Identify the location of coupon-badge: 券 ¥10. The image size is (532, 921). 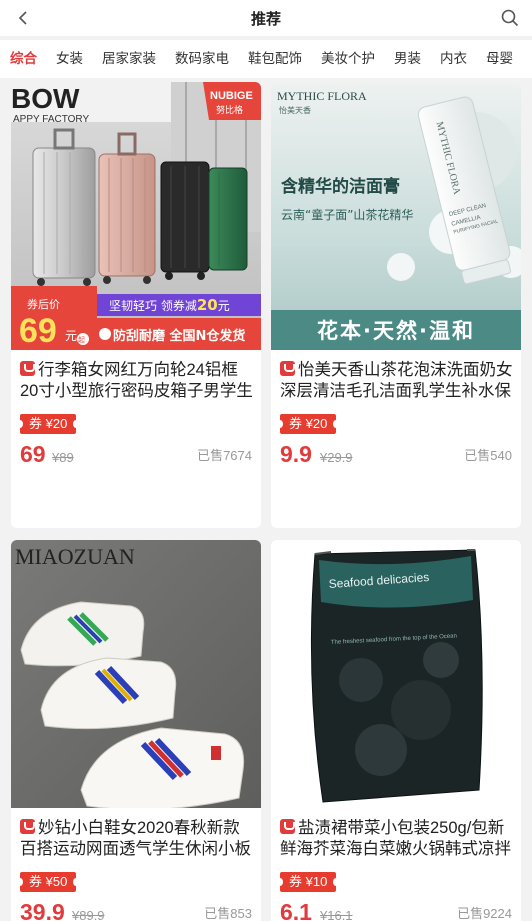
(308, 882).